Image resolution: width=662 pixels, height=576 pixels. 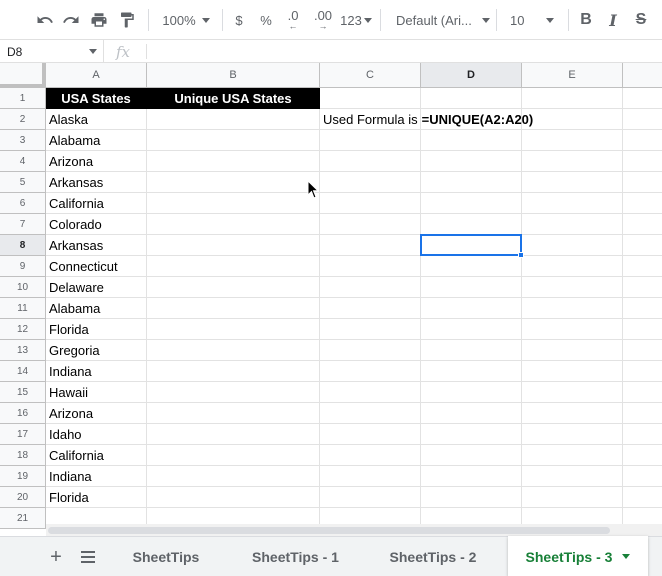 What do you see at coordinates (572, 75) in the screenshot?
I see `column-header-e: E` at bounding box center [572, 75].